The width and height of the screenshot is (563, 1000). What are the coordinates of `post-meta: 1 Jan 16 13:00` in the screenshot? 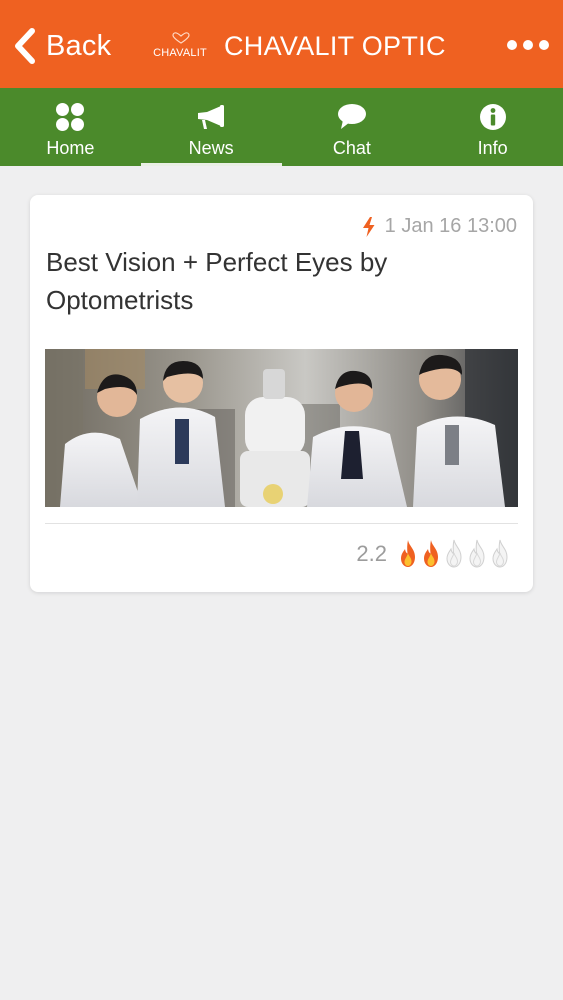 It's located at (439, 226).